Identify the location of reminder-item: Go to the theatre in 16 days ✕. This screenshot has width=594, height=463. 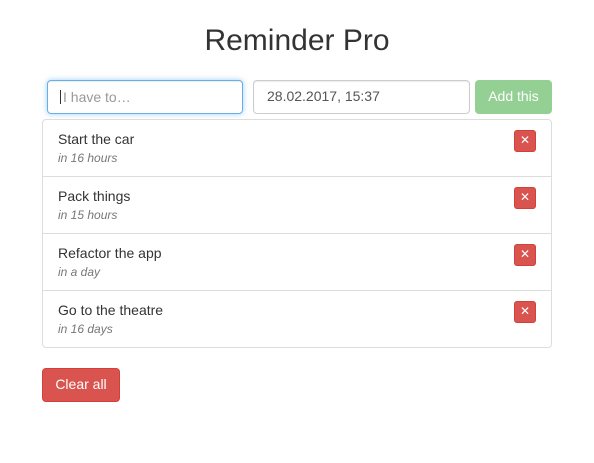
(297, 319).